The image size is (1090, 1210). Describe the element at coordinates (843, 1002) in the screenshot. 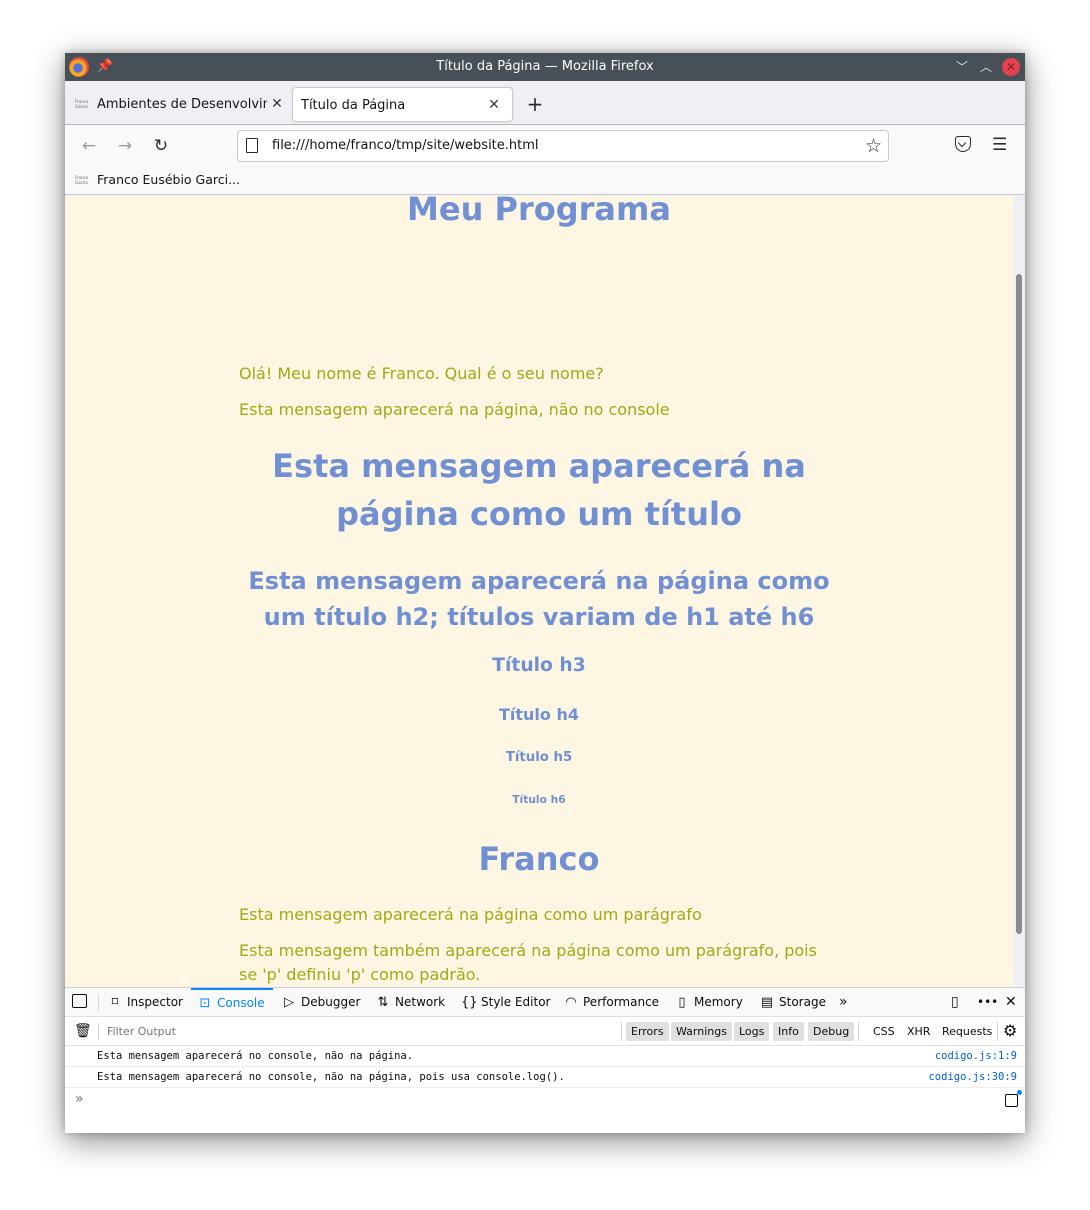

I see `more-tools-chevron-icon: »` at that location.